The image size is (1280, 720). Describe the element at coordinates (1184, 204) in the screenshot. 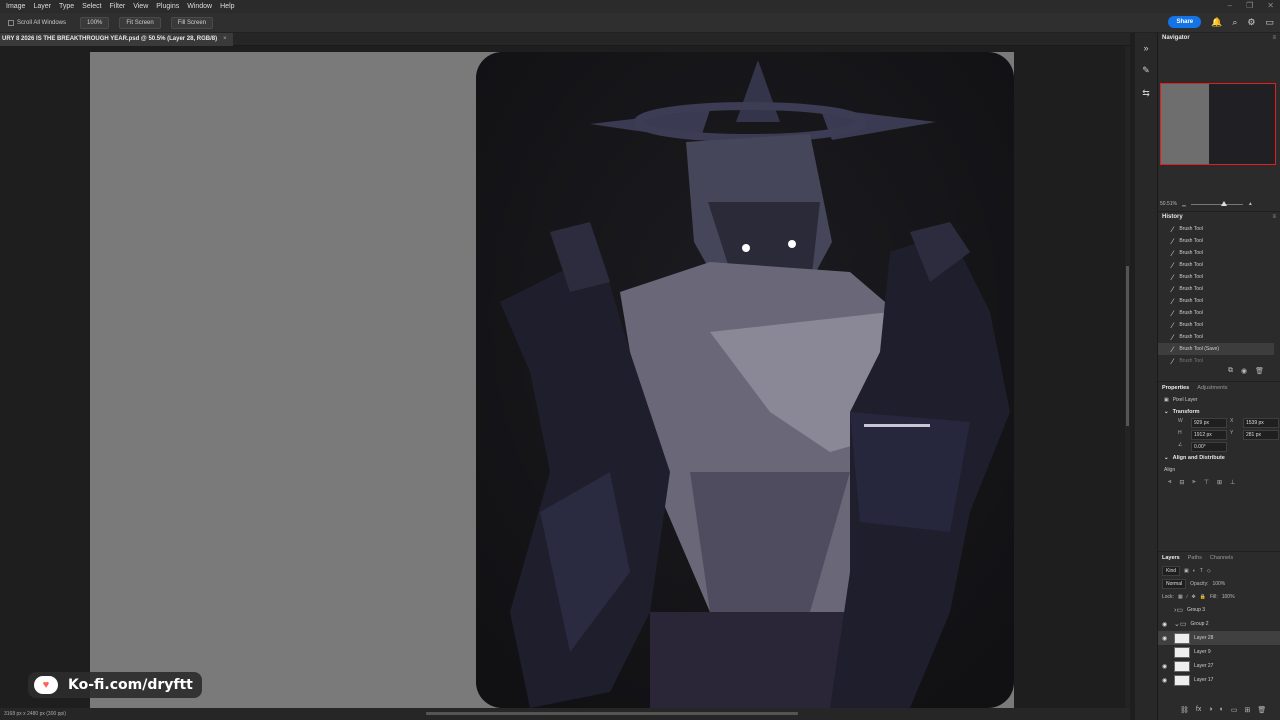

I see `zoom-out-icon: ▁` at that location.